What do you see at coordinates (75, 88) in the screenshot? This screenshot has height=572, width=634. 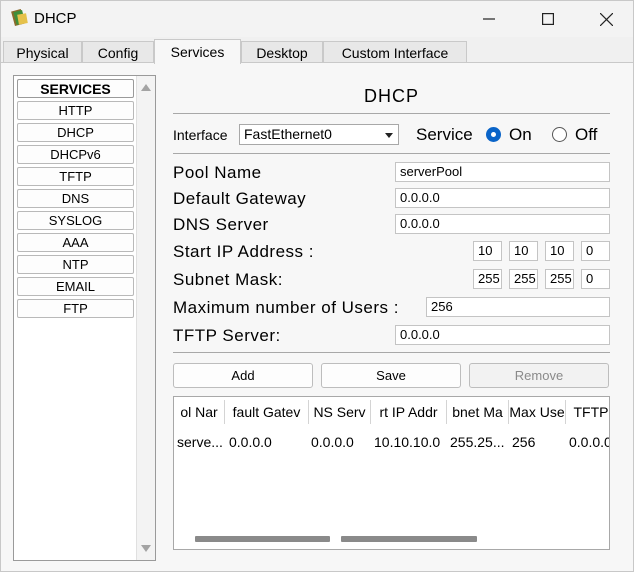 I see `services-header: SERVICES` at bounding box center [75, 88].